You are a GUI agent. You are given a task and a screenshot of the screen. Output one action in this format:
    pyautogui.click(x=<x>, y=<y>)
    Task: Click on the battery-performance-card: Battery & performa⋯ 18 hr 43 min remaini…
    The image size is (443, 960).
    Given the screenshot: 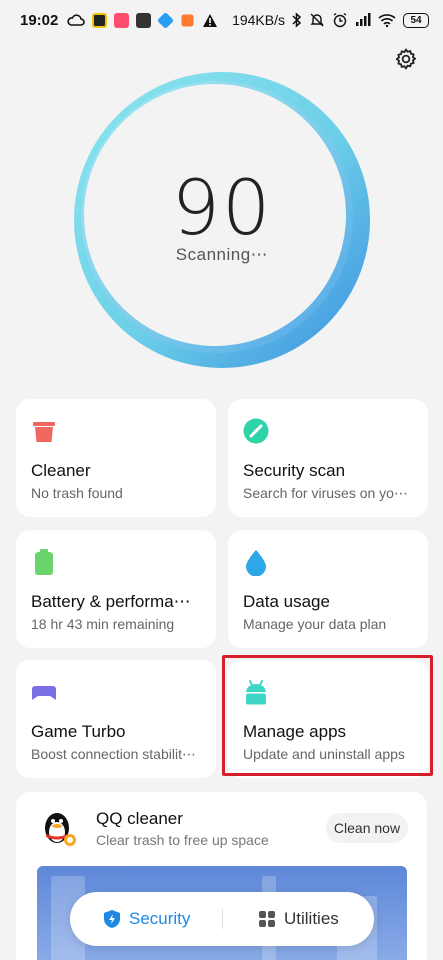 What is the action you would take?
    pyautogui.click(x=116, y=589)
    